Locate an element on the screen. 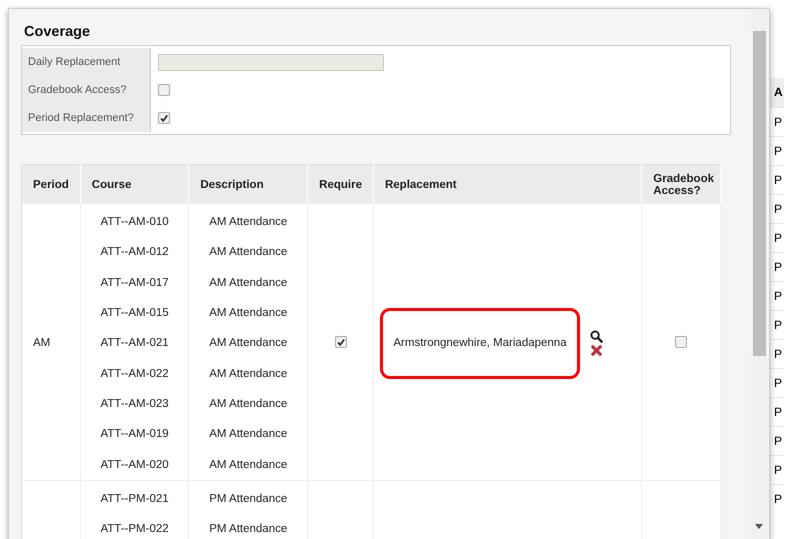  input-field is located at coordinates (271, 62).